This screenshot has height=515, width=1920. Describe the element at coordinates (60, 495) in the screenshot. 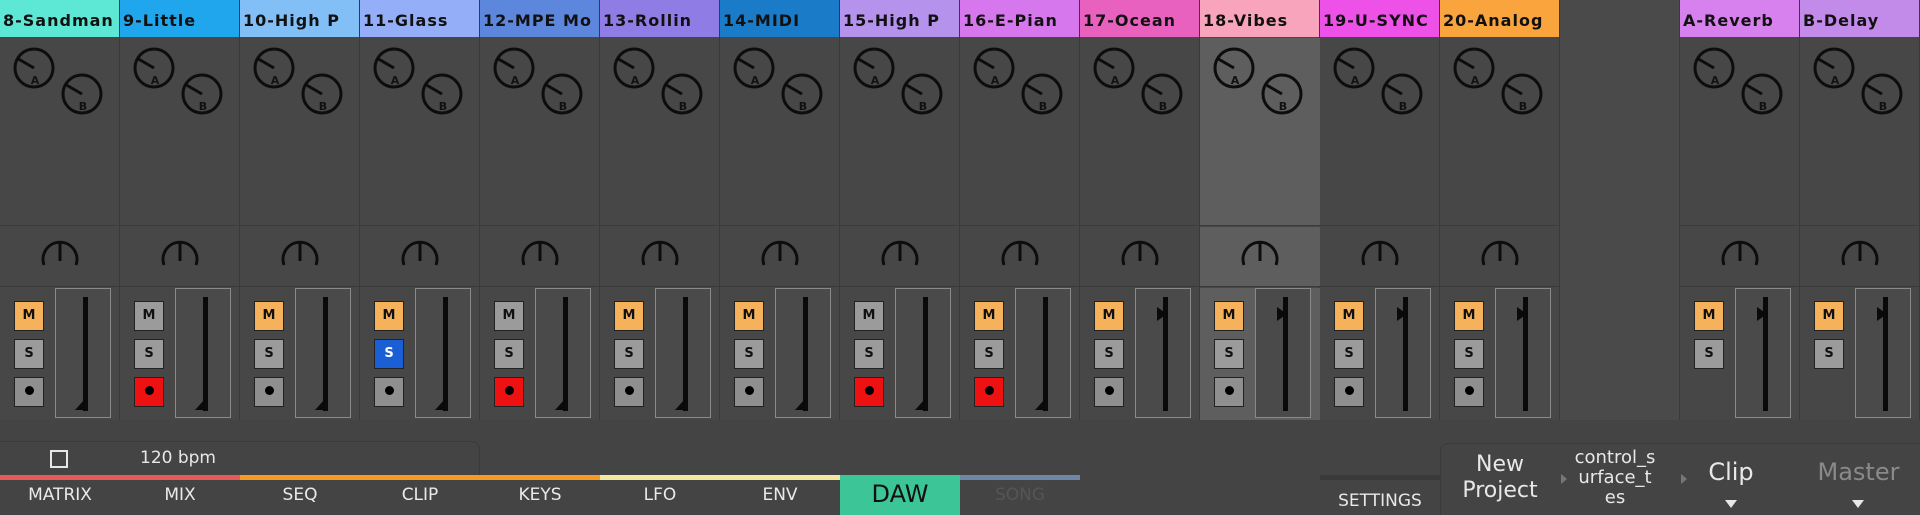

I see `tab-matrix: MATRIX` at that location.